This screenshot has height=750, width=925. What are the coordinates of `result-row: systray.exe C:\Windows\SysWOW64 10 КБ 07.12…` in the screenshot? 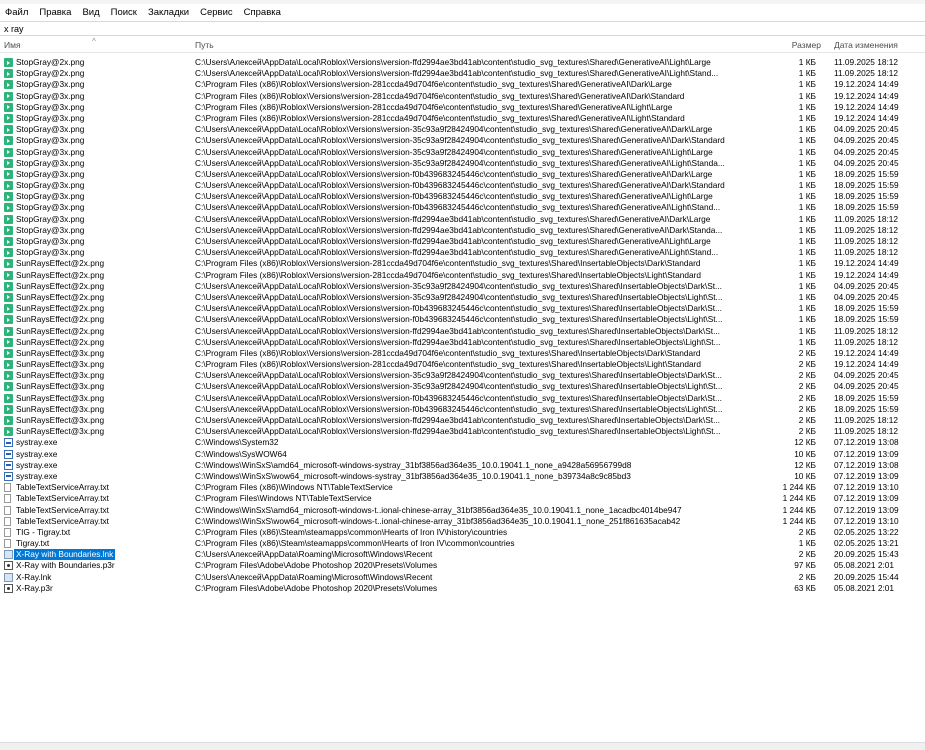 It's located at (462, 454).